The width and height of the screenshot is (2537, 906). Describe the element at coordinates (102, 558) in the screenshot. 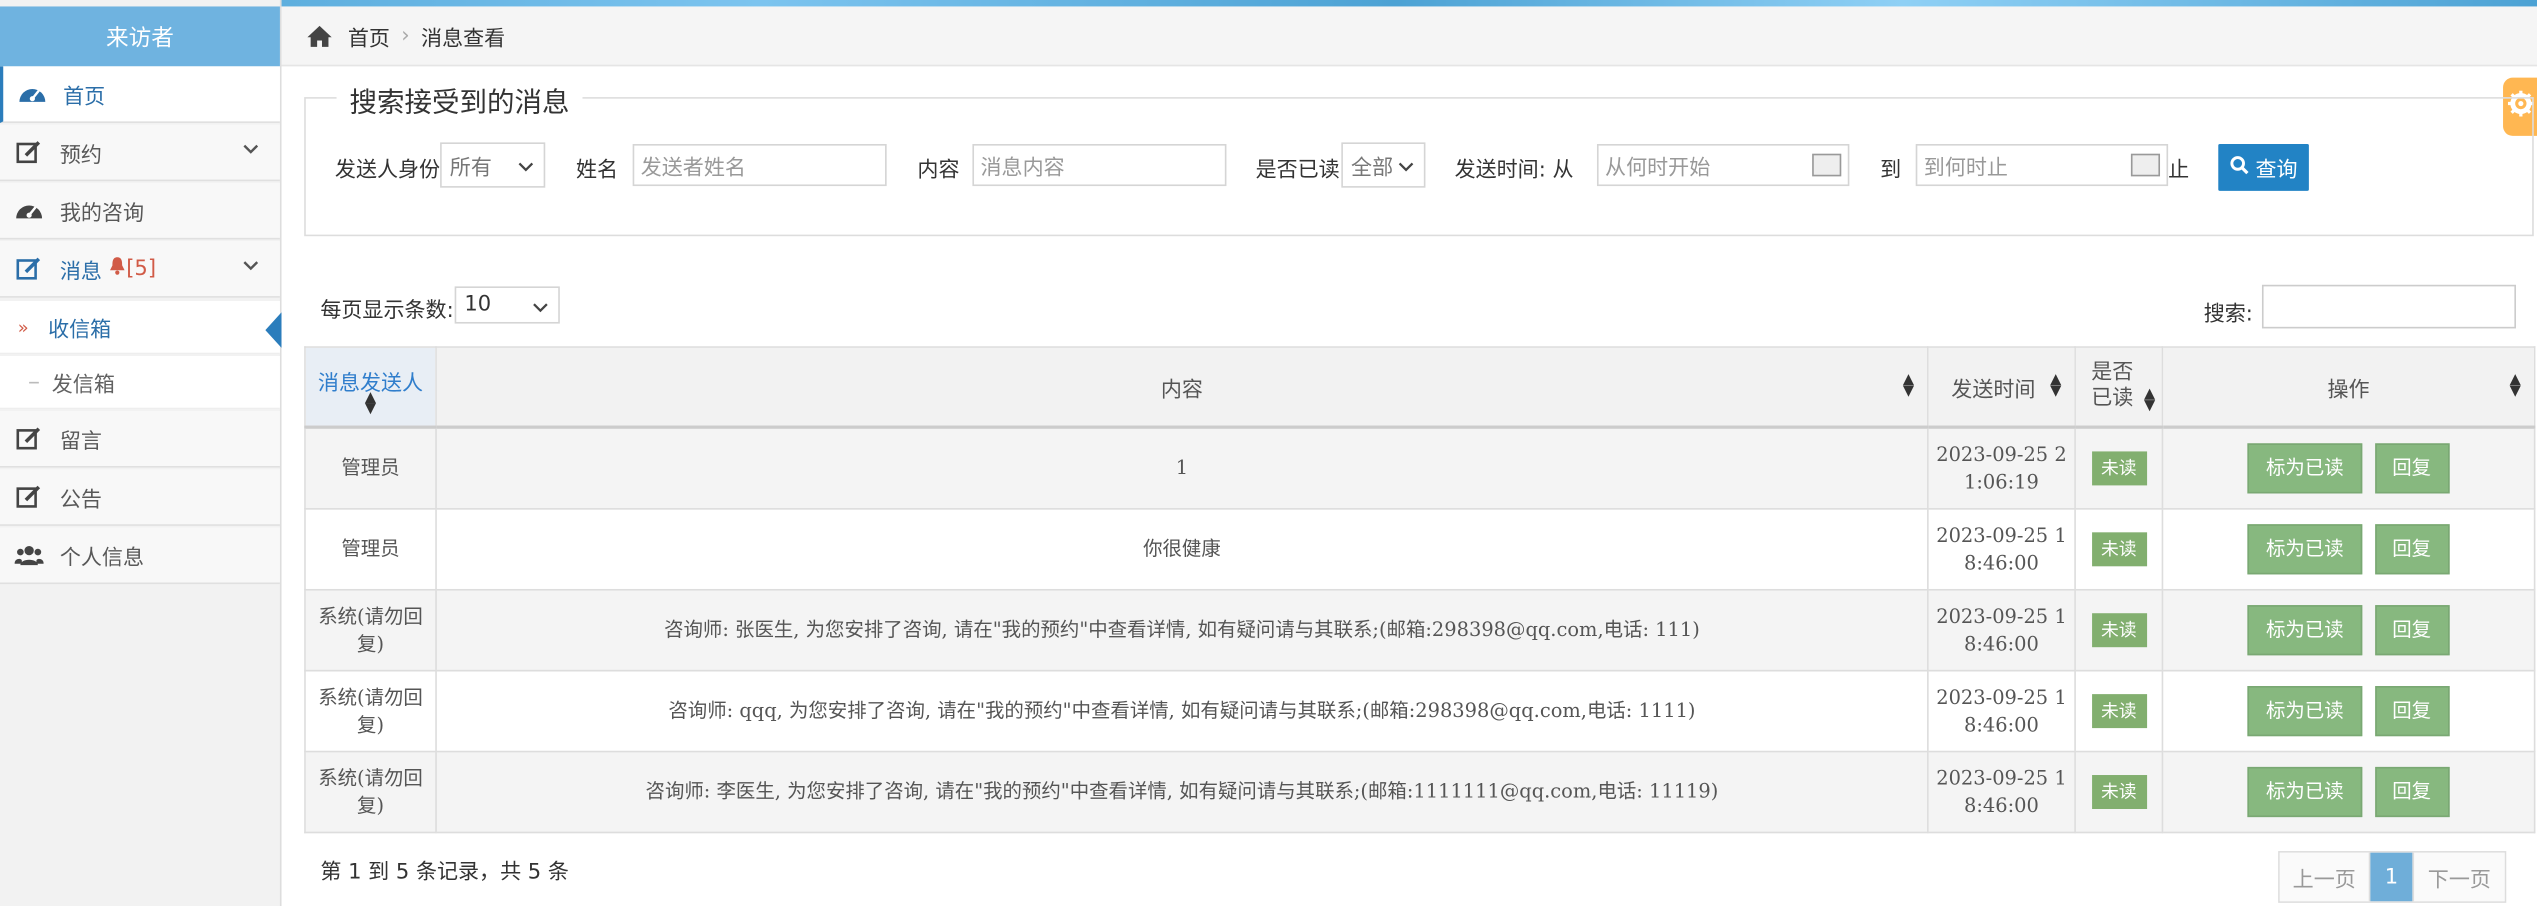

I see `sidebar-item-label: 个人信息` at that location.